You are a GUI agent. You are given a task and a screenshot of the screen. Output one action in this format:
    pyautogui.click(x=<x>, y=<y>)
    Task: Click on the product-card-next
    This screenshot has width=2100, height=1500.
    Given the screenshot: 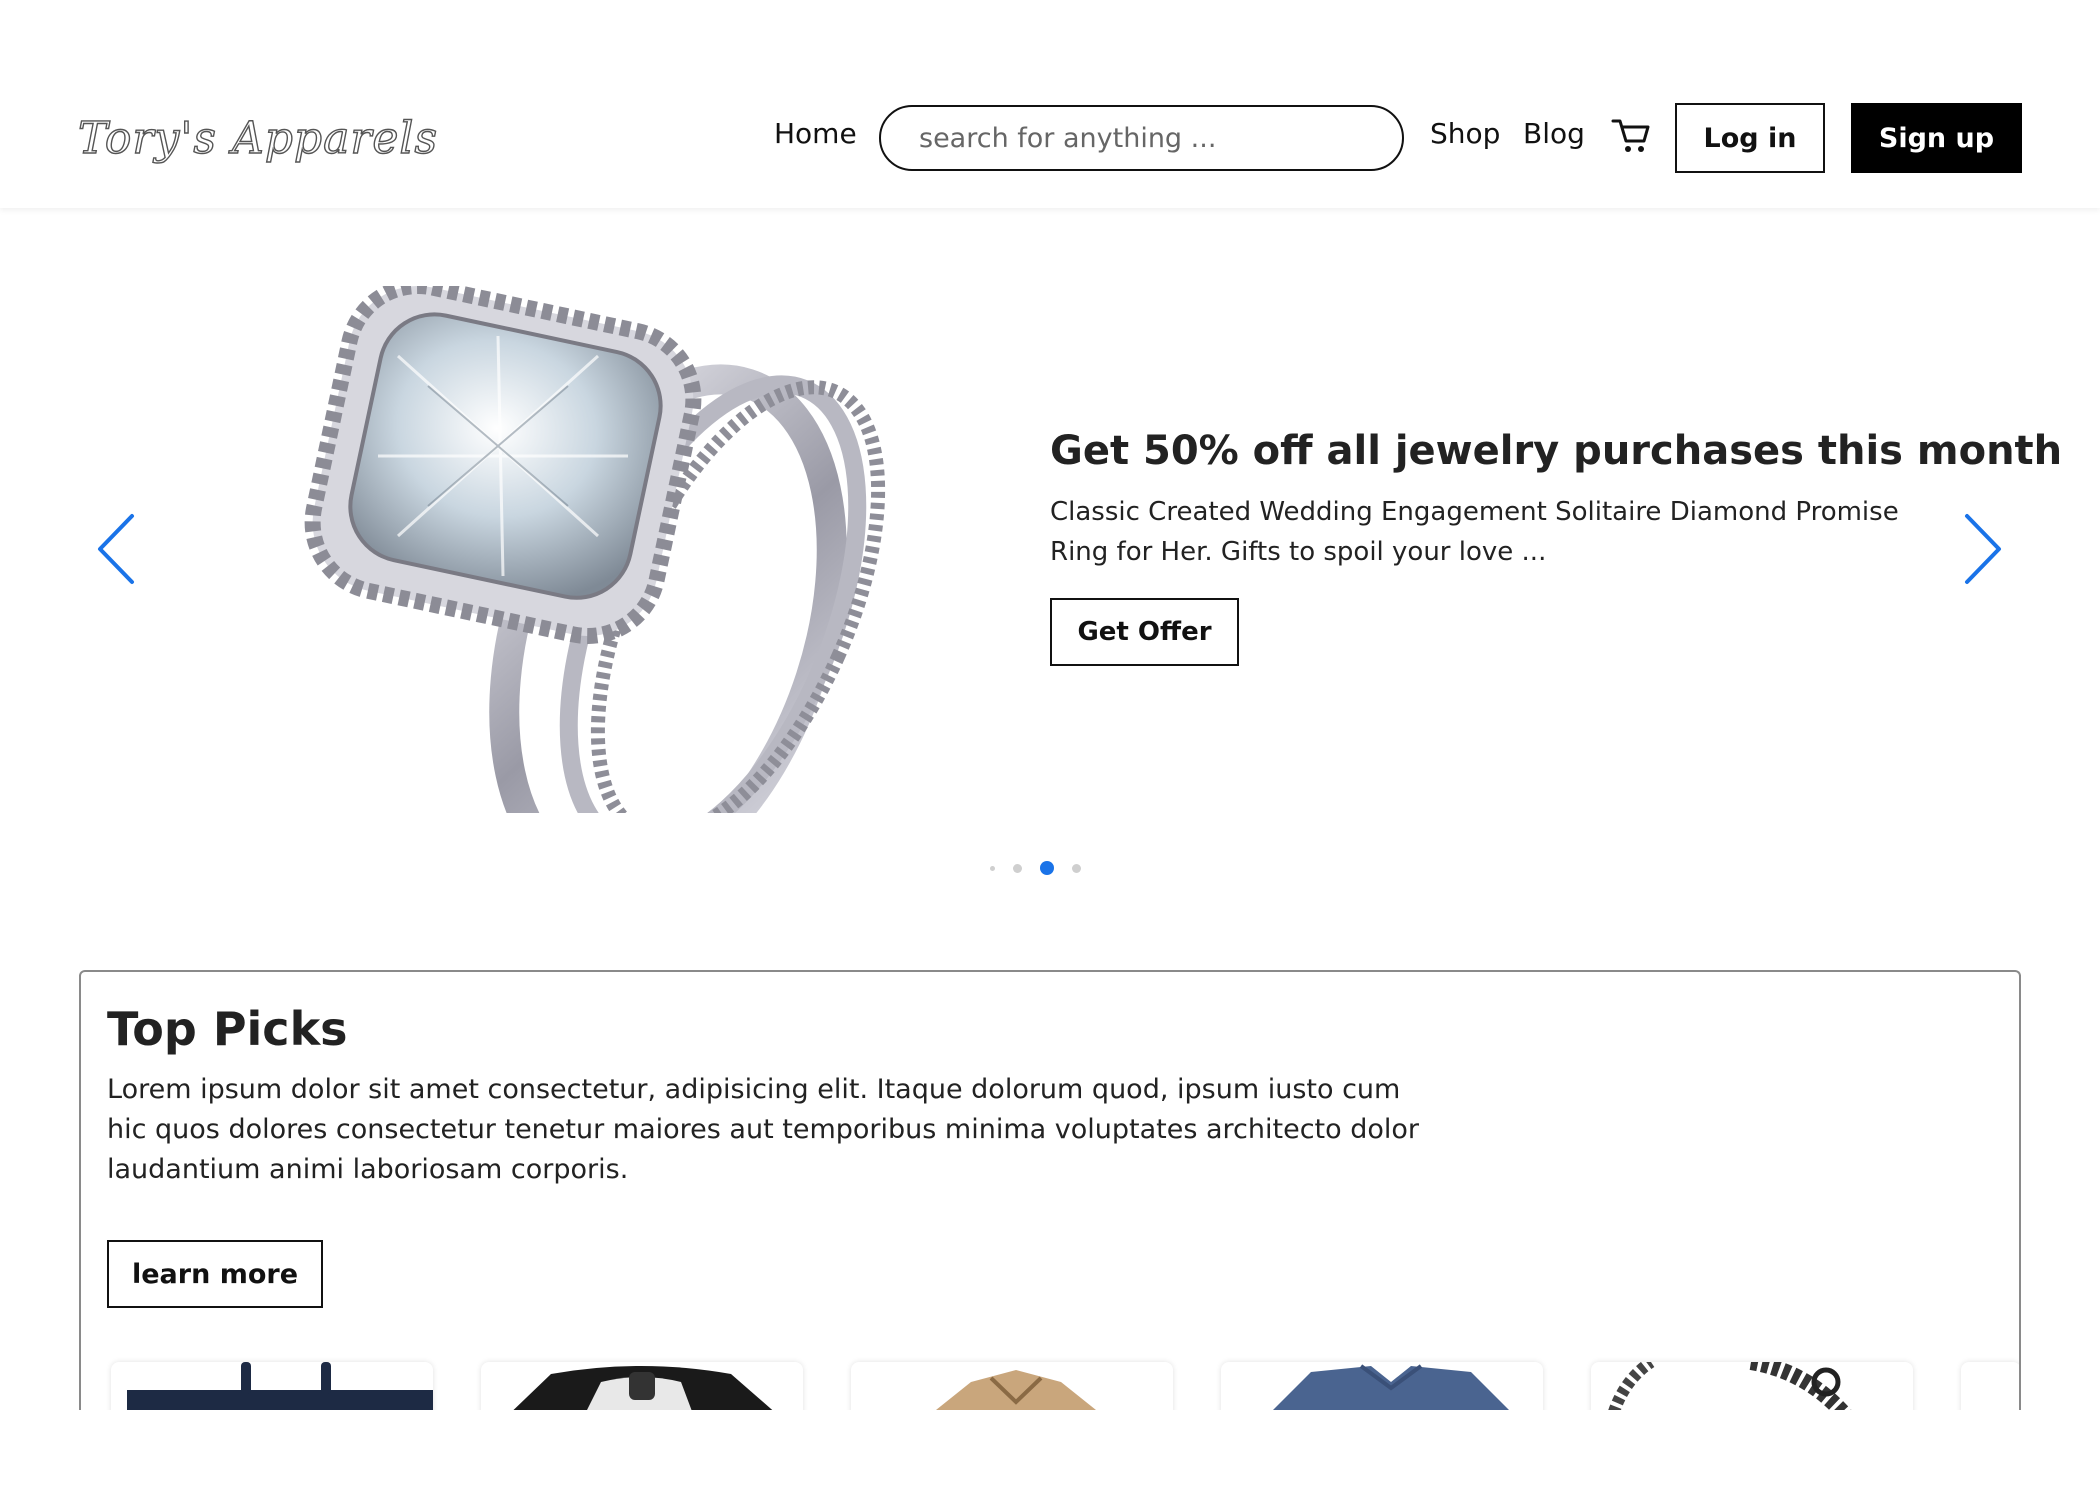 What is the action you would take?
    pyautogui.click(x=1990, y=1386)
    